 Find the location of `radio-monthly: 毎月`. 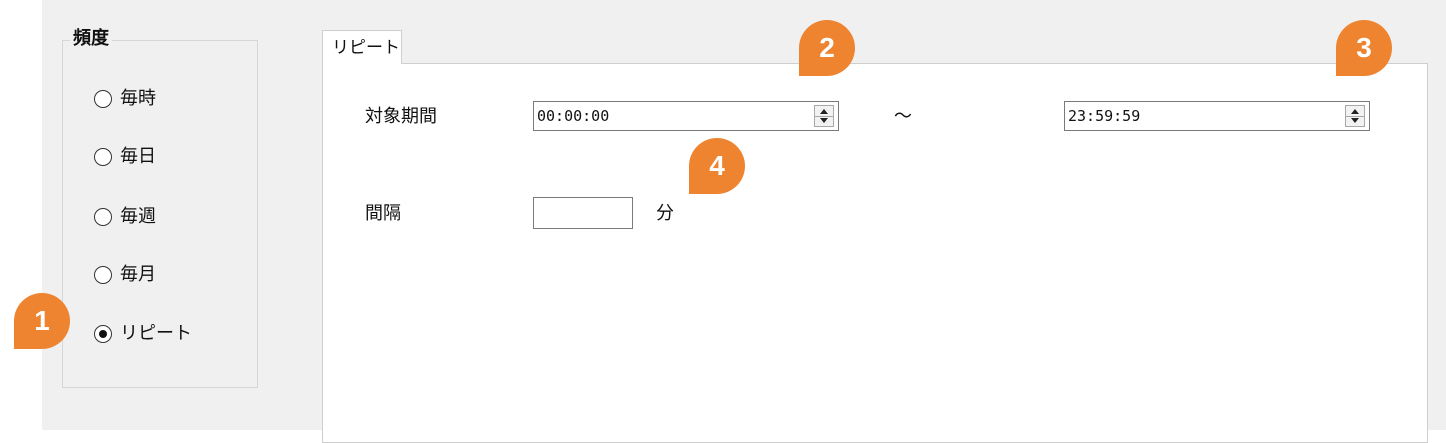

radio-monthly: 毎月 is located at coordinates (125, 275).